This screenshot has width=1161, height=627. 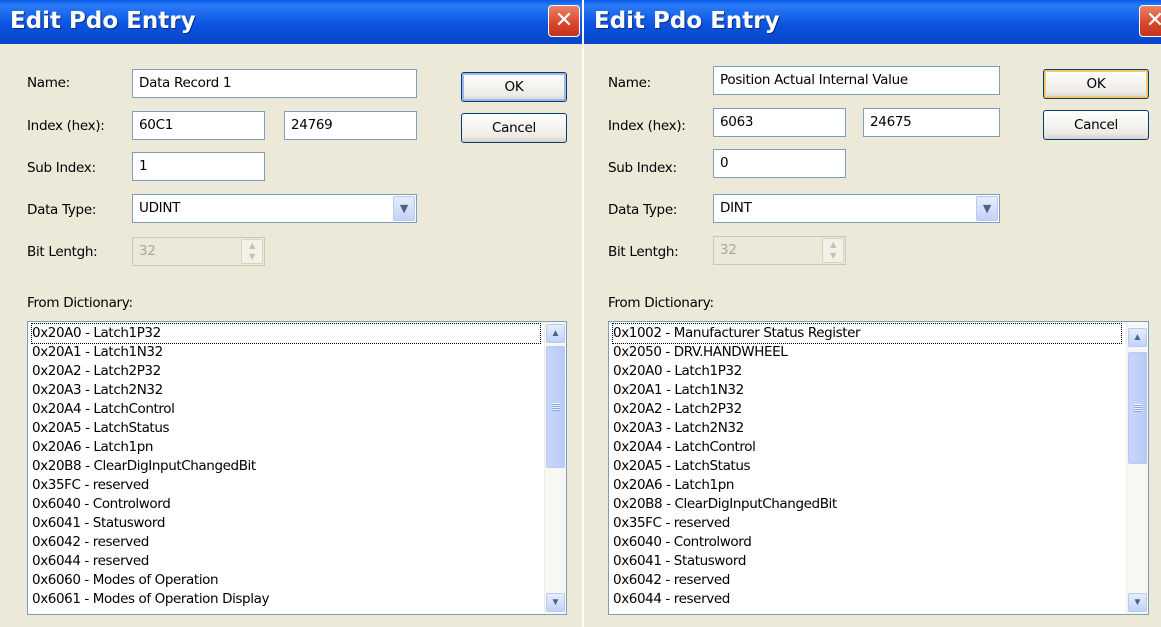 What do you see at coordinates (856, 208) in the screenshot?
I see `datatype-select: DINT ▼` at bounding box center [856, 208].